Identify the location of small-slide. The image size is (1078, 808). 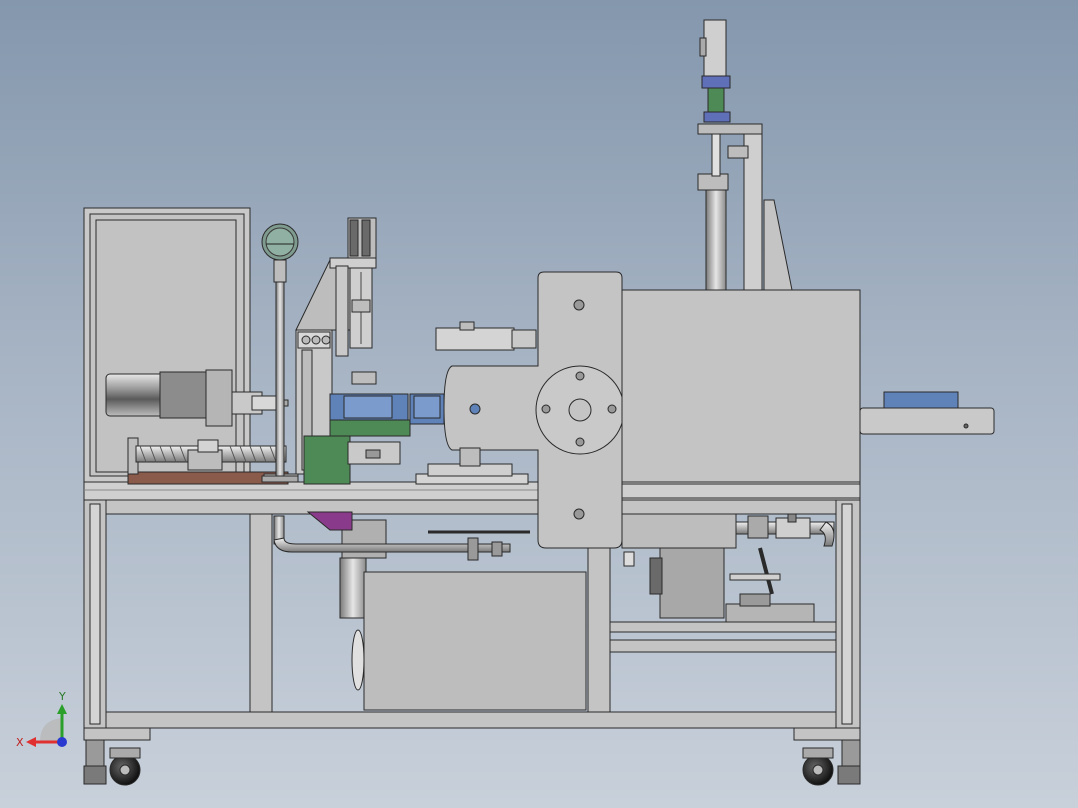
(374, 453).